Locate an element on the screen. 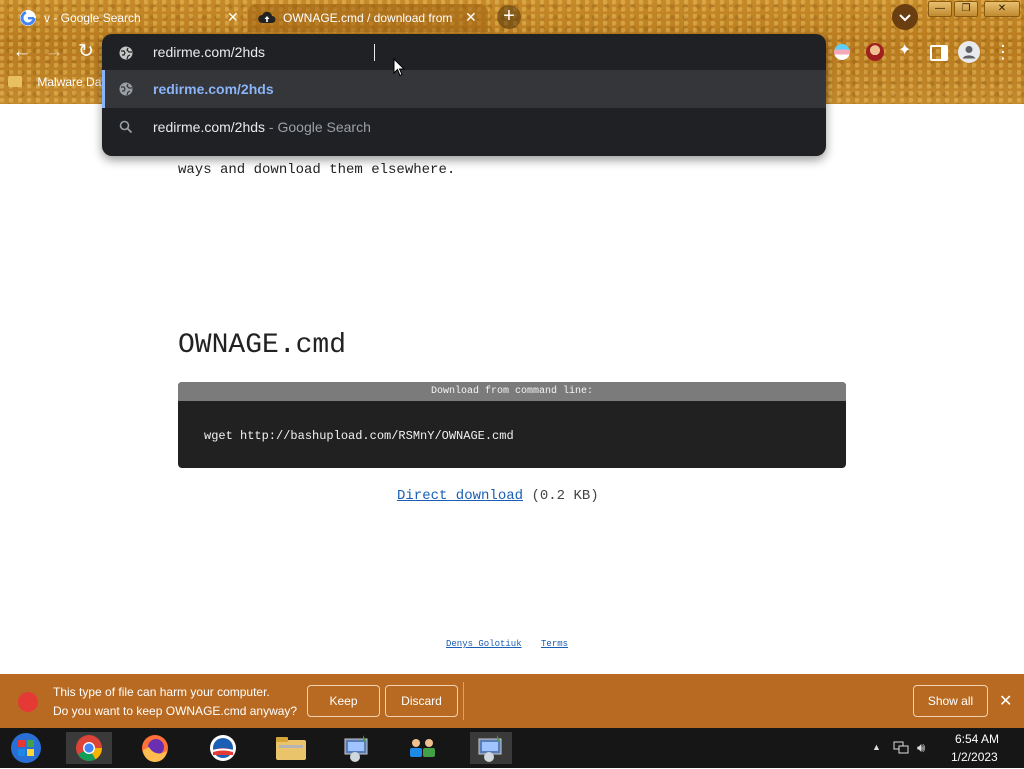 The width and height of the screenshot is (1024, 769). tab-title: v - Google Search is located at coordinates (92, 18).